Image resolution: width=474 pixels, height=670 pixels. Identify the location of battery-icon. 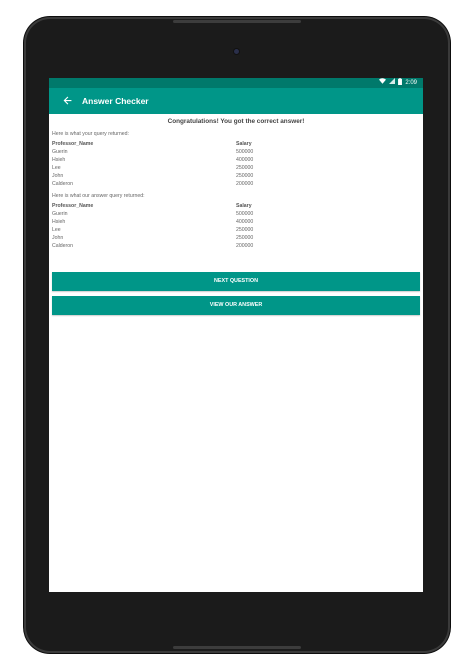
(400, 83).